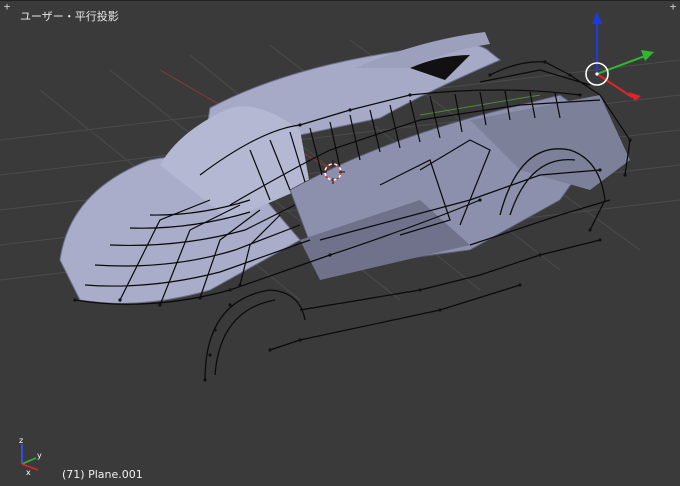 Image resolution: width=680 pixels, height=486 pixels. I want to click on axis-orientation-icon: z y x, so click(30, 456).